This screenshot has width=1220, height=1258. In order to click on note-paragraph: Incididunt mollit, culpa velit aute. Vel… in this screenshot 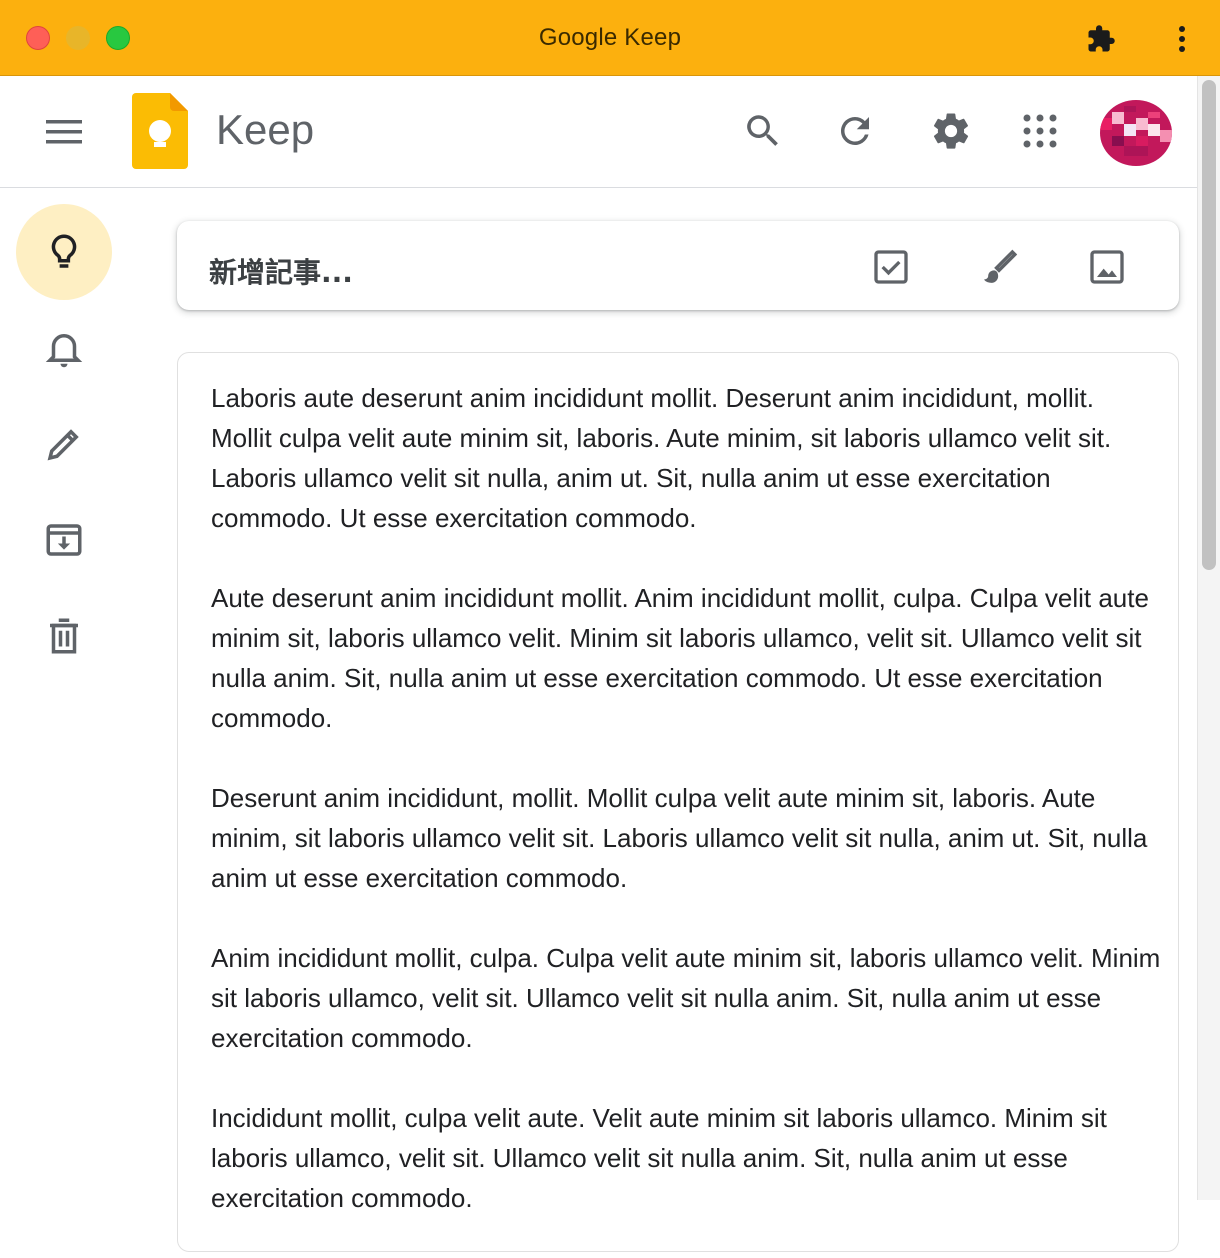, I will do `click(659, 1158)`.